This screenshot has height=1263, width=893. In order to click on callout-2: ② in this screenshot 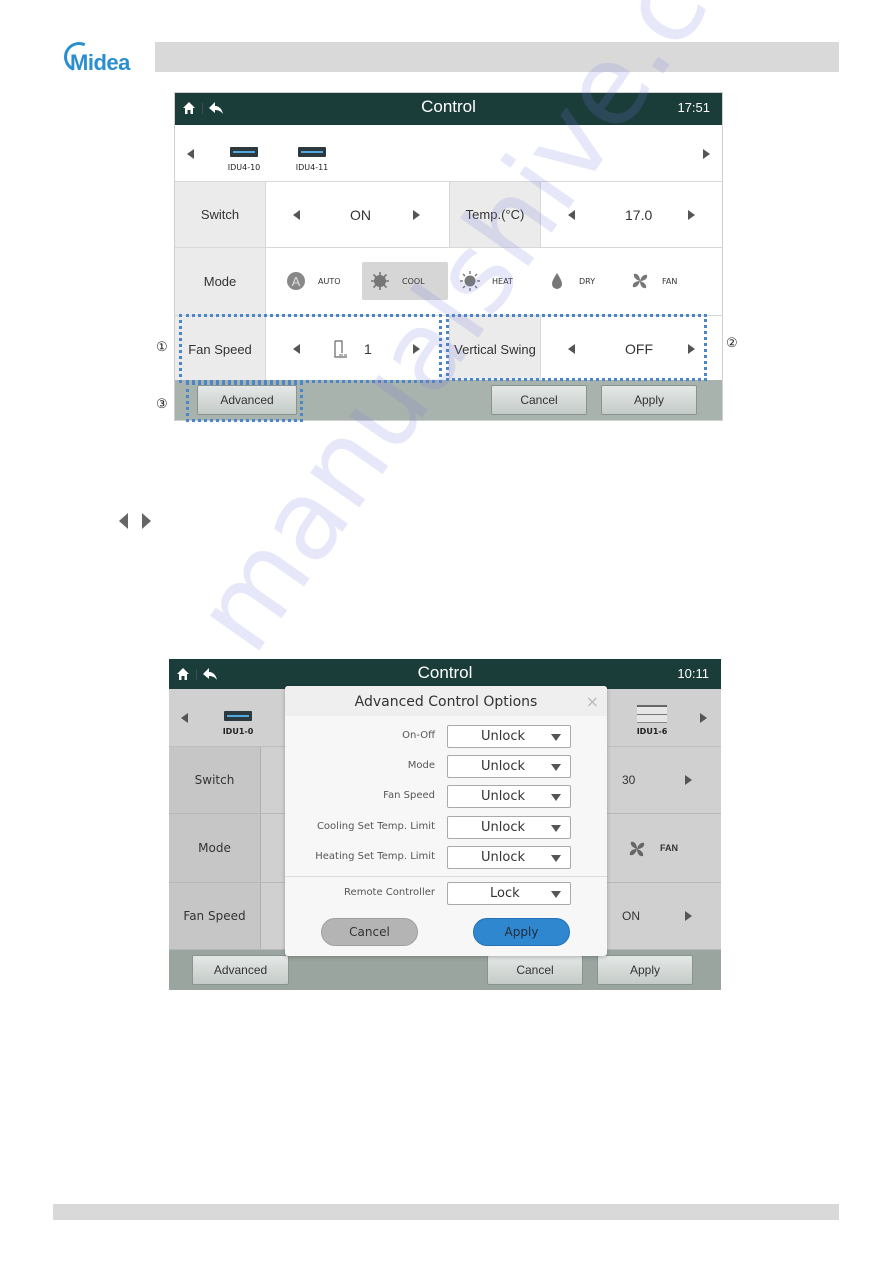, I will do `click(732, 343)`.